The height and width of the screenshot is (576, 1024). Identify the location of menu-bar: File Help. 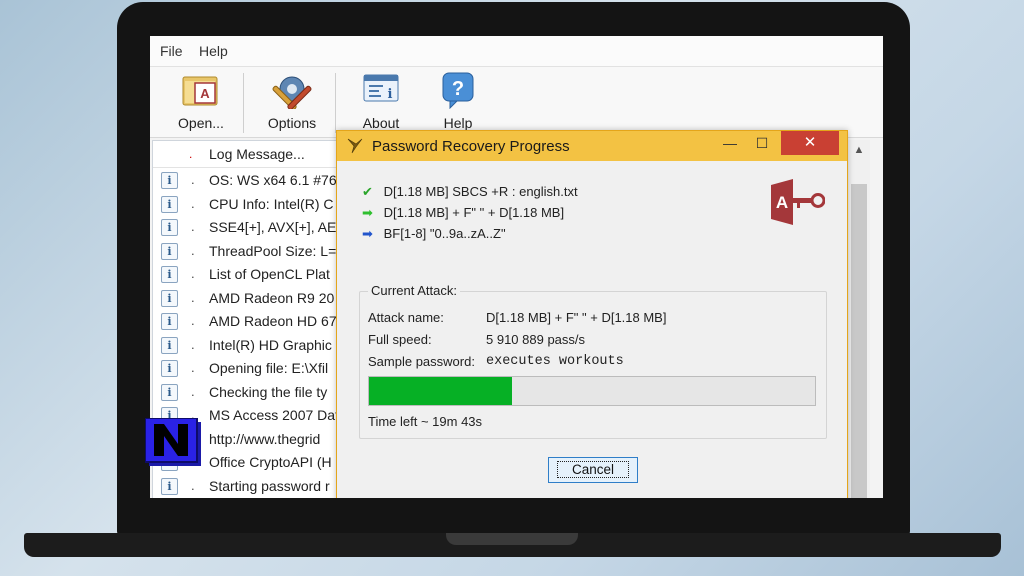
(516, 51).